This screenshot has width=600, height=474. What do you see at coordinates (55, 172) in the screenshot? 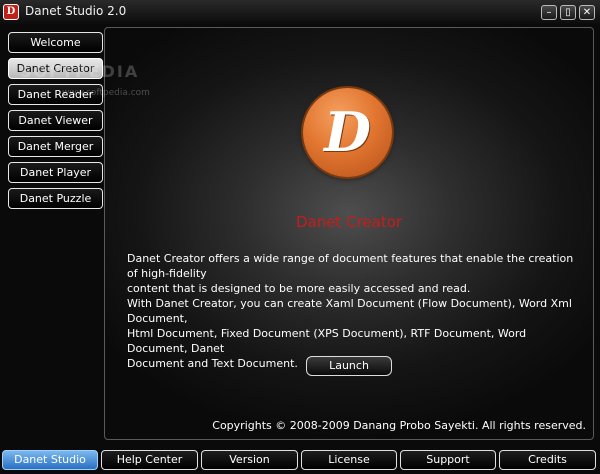
I see `sidebar-item-danet-player: Danet Player` at bounding box center [55, 172].